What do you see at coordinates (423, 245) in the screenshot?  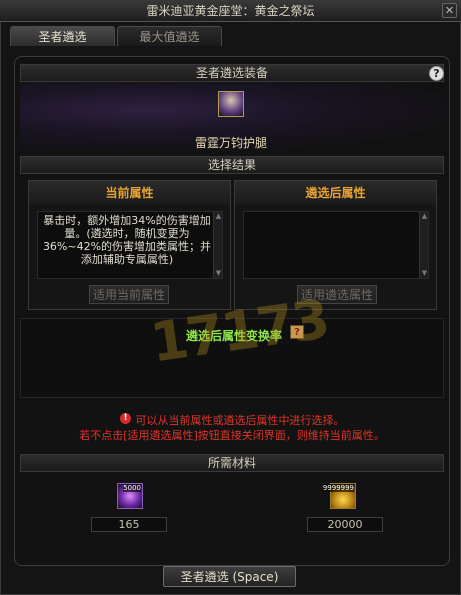 I see `selected-attribute-scrollbar: ▲ ▼` at bounding box center [423, 245].